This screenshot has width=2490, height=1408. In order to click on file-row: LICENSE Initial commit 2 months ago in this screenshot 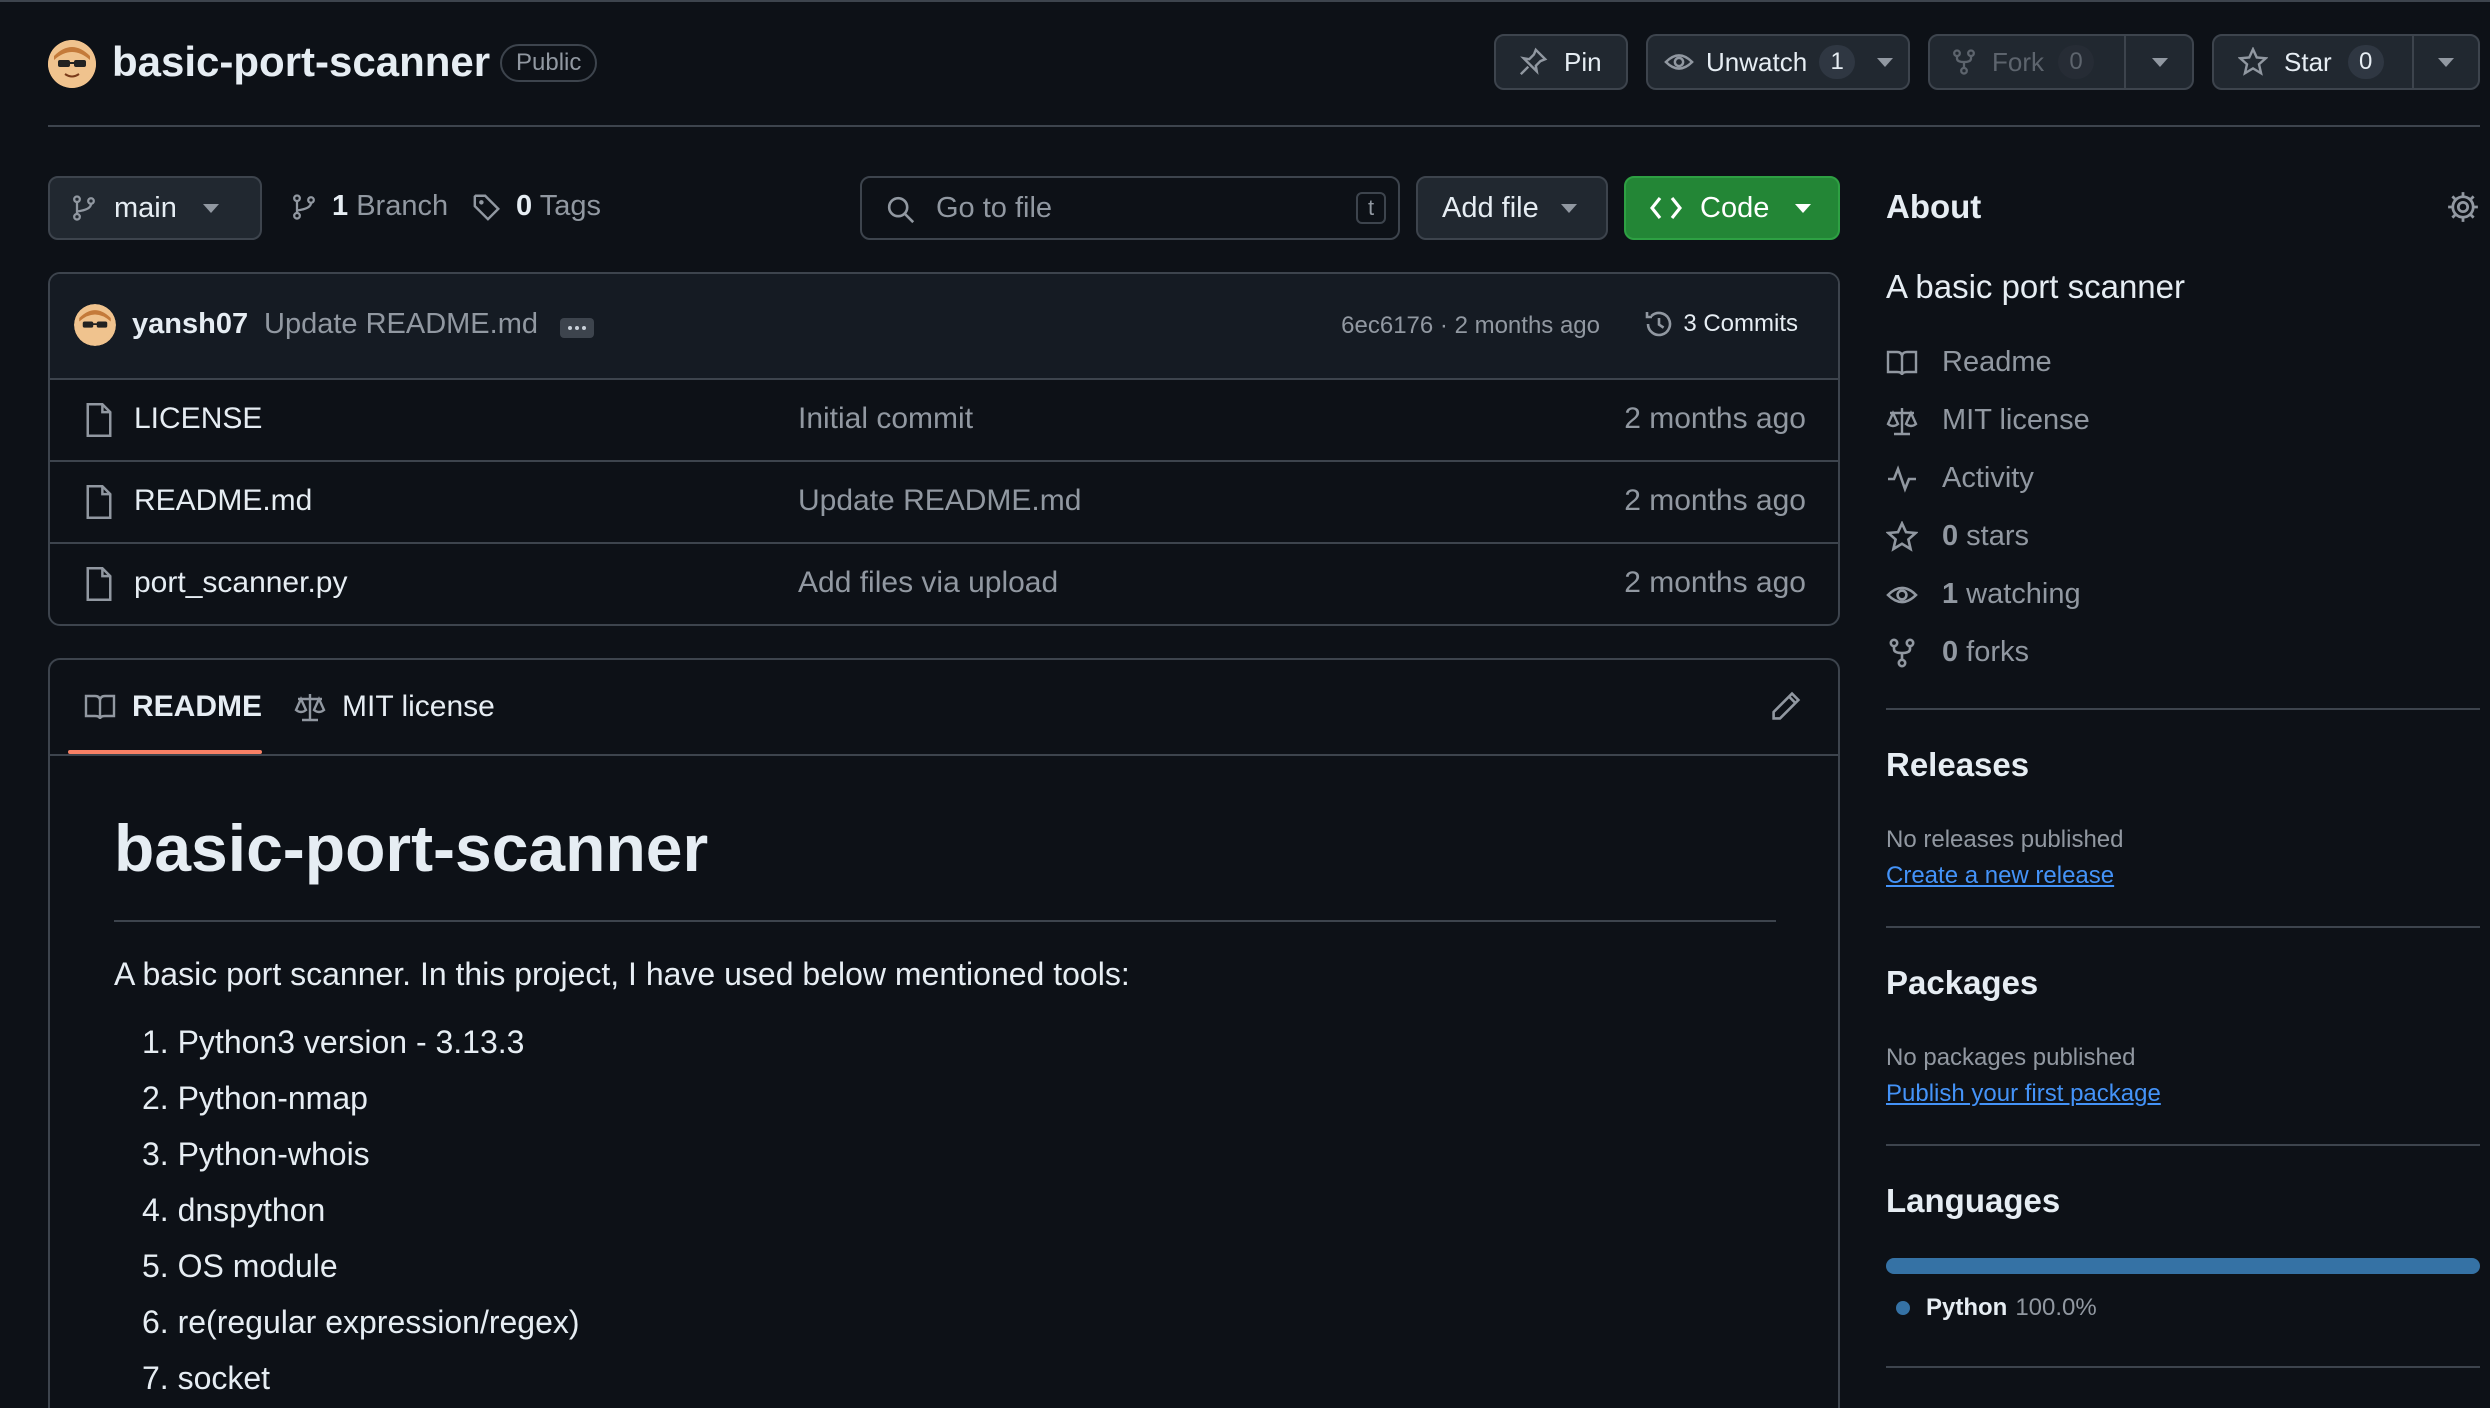, I will do `click(944, 421)`.